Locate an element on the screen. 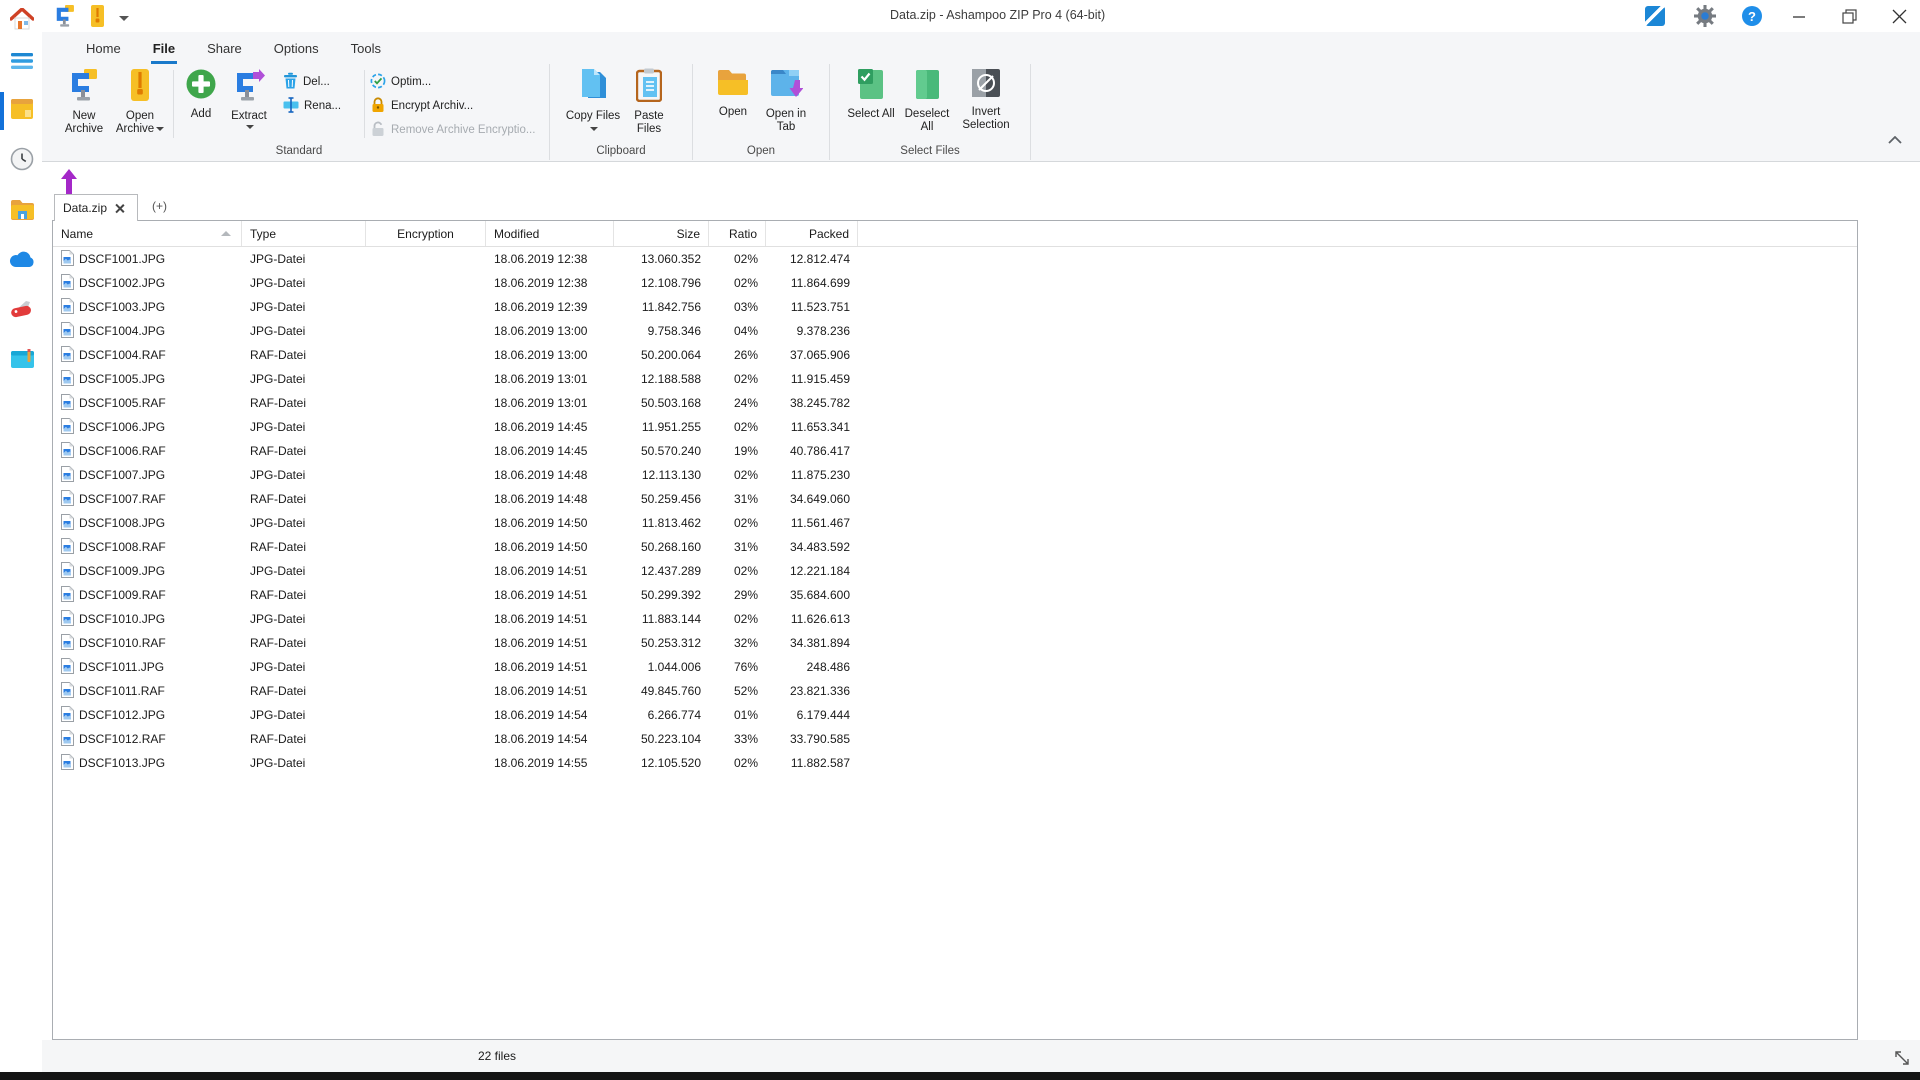  file-name: DSCF1007.RAF is located at coordinates (122, 499).